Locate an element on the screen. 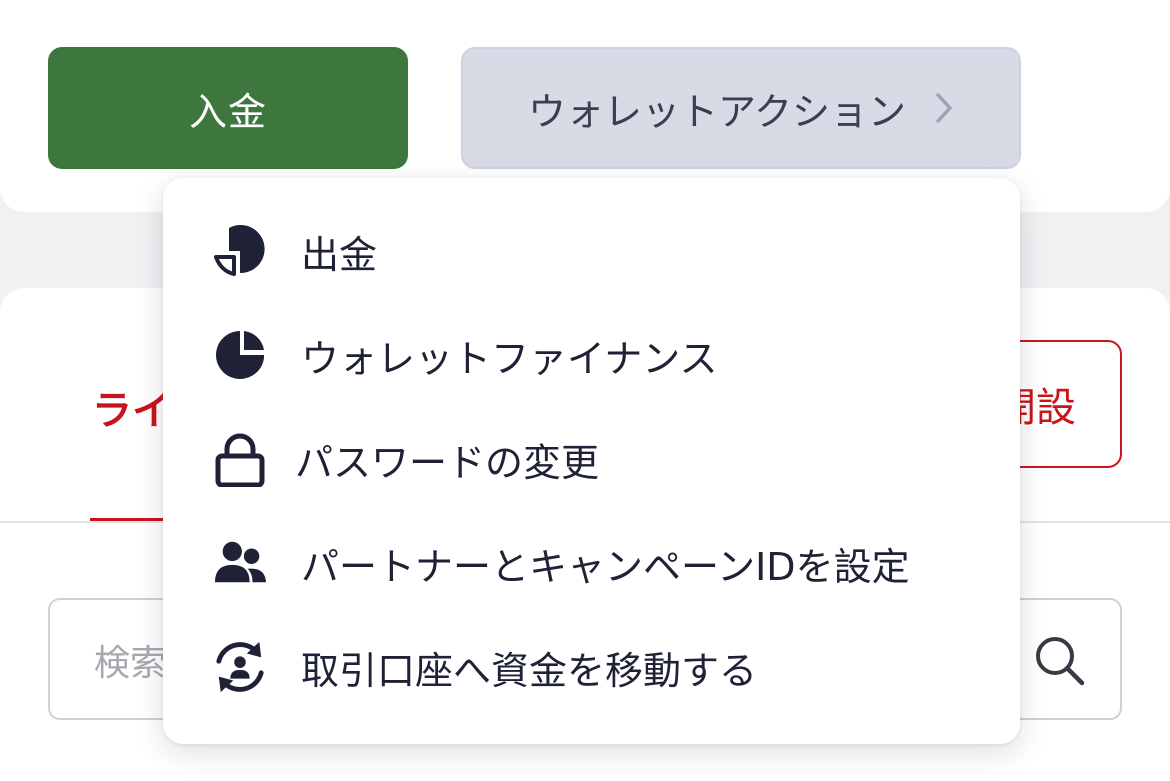 The height and width of the screenshot is (781, 1170). tab-live: ライ is located at coordinates (132, 407).